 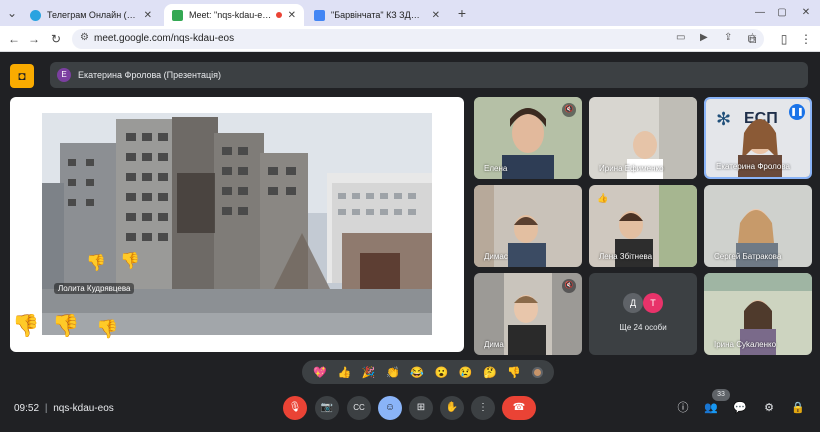 What do you see at coordinates (782, 13) in the screenshot?
I see `maximize-icon: ▢` at bounding box center [782, 13].